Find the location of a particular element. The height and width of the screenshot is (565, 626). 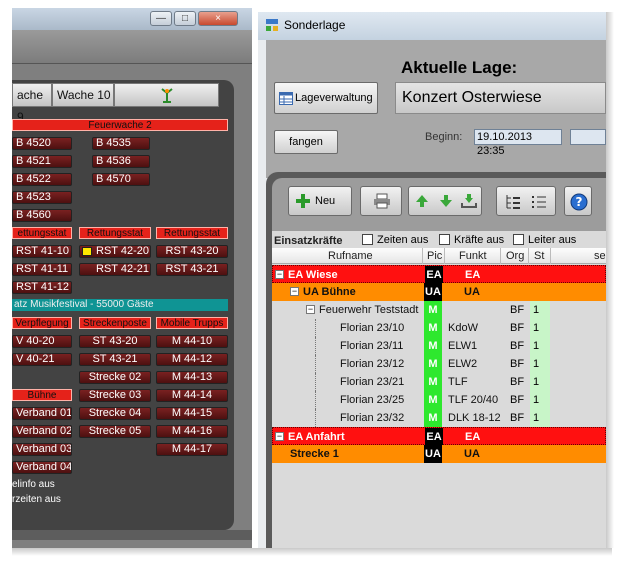

antenna-icon is located at coordinates (166, 95).